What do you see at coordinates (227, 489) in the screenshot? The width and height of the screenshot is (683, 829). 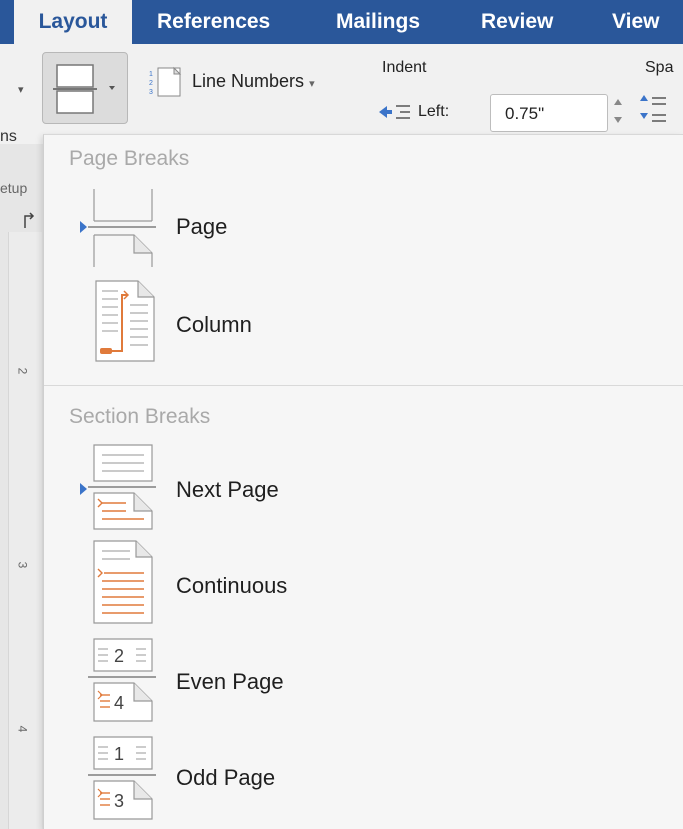 I see `menu-item-label: Next Page` at bounding box center [227, 489].